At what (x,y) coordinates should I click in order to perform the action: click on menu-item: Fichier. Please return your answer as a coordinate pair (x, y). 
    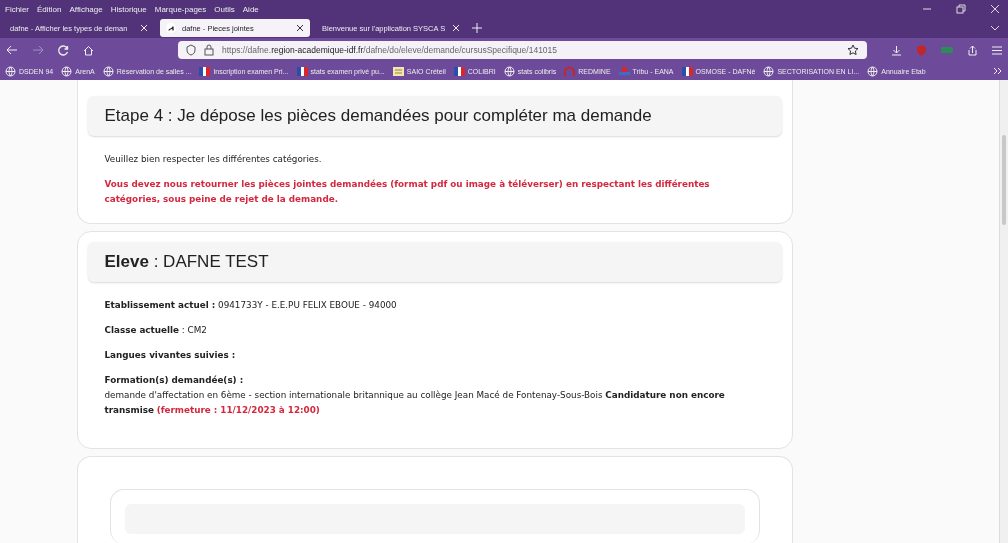
    Looking at the image, I should click on (17, 9).